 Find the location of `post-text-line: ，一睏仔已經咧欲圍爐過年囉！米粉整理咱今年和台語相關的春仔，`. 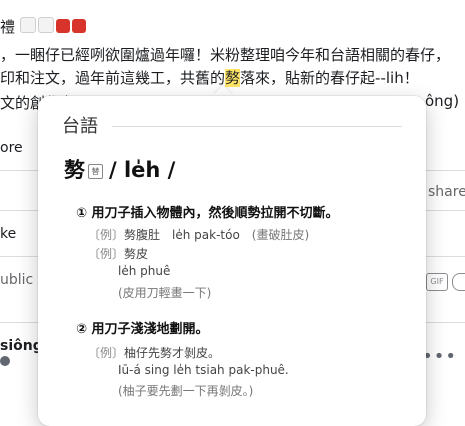

post-text-line: ，一睏仔已經咧欲圍爐過年囉！米粉整理咱今年和台語相關的春仔， is located at coordinates (225, 55).